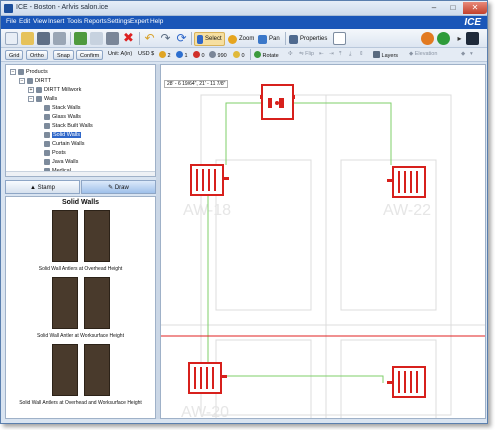 Image resolution: width=495 pixels, height=430 pixels. Describe the element at coordinates (43, 38) in the screenshot. I see `save-icon` at that location.